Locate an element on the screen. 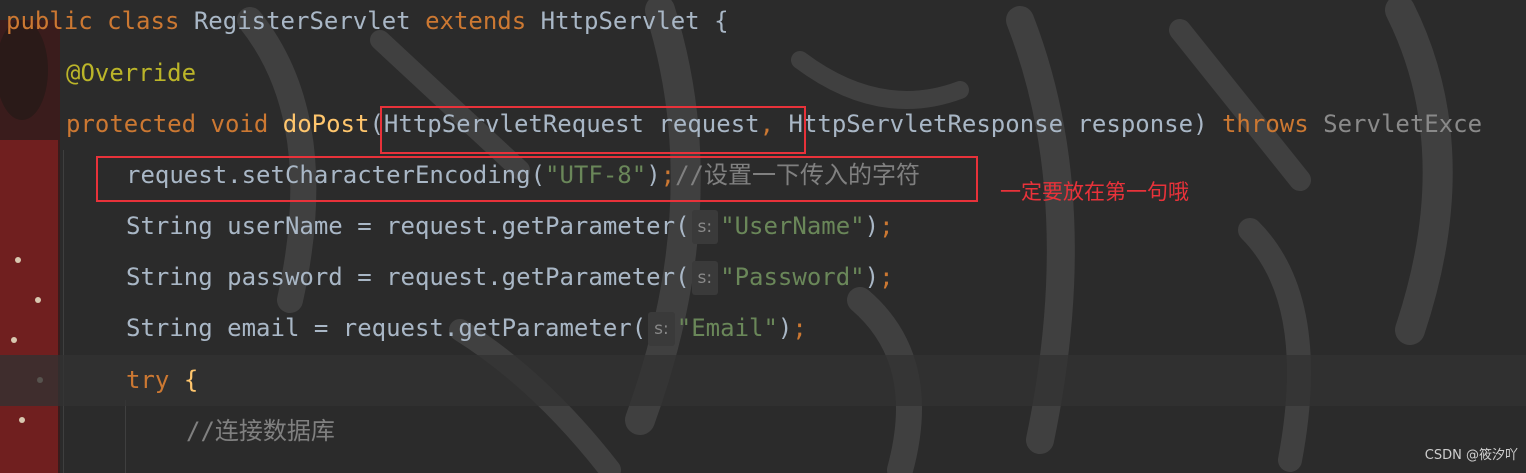 This screenshot has width=1526, height=473. code-line-9: //连接数据库 is located at coordinates (260, 431).